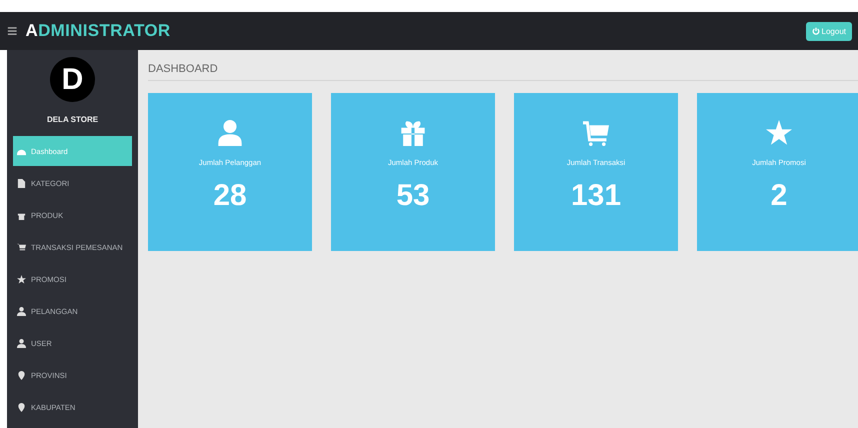 This screenshot has height=428, width=858. Describe the element at coordinates (72, 119) in the screenshot. I see `store-name: DELA STORE` at that location.